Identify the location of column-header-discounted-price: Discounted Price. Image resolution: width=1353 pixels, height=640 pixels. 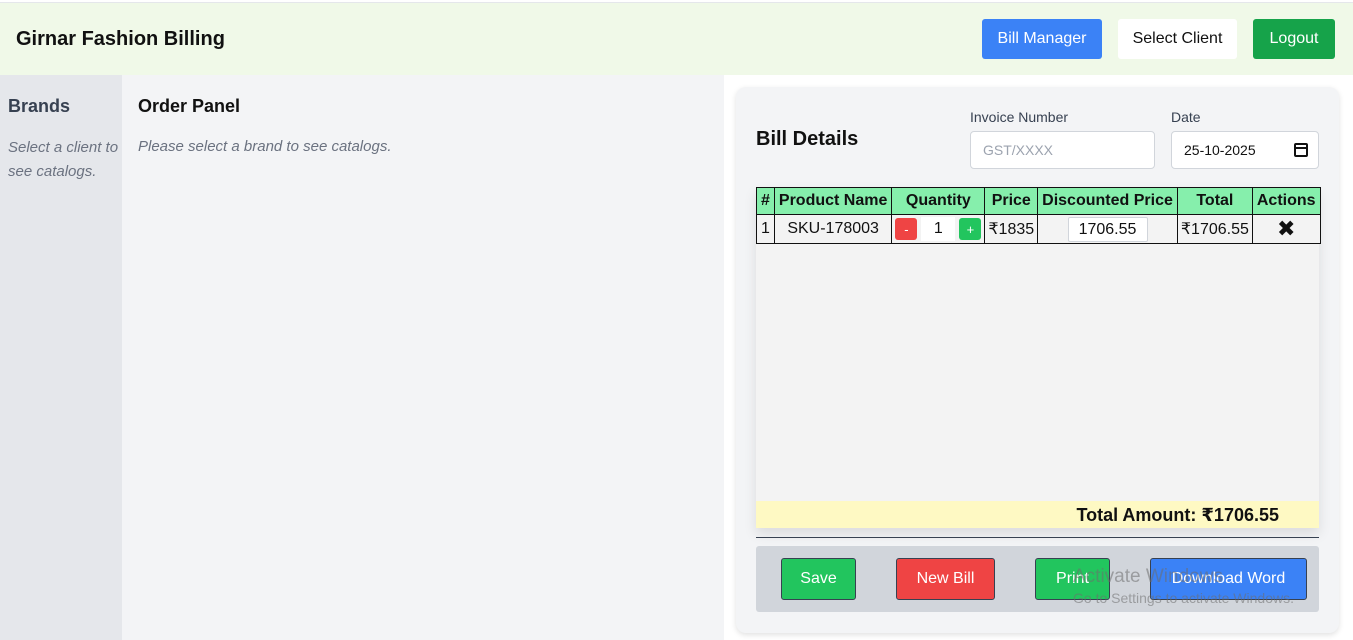
(1107, 201).